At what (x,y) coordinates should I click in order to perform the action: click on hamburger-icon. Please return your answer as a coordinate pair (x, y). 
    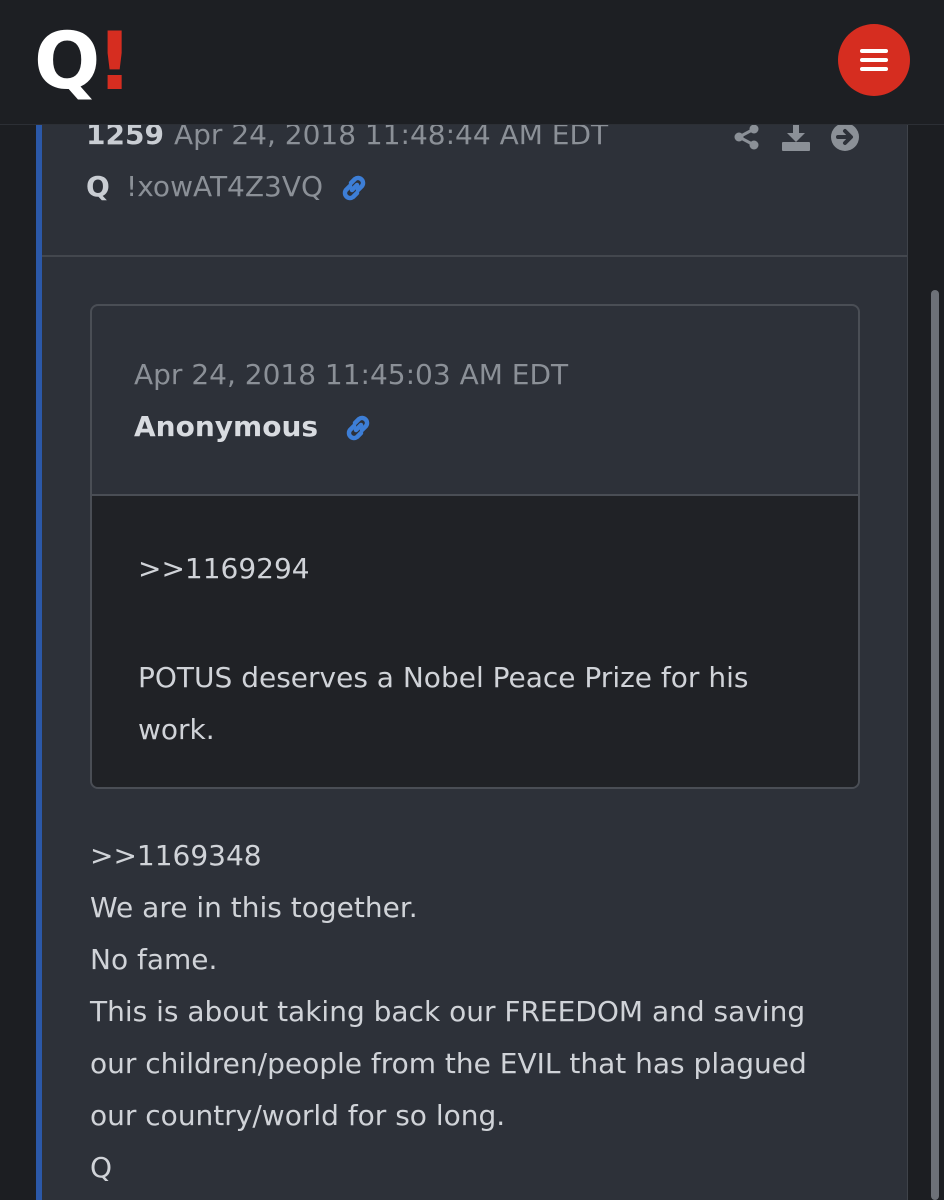
    Looking at the image, I should click on (874, 60).